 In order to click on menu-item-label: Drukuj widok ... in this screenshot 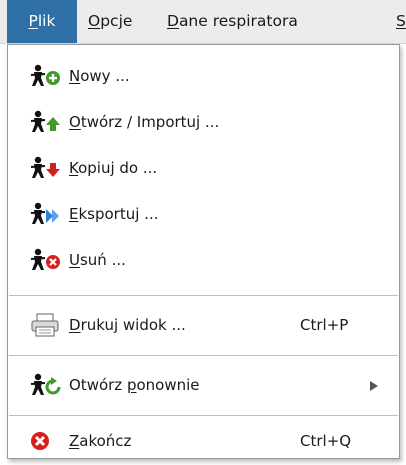, I will do `click(127, 325)`.